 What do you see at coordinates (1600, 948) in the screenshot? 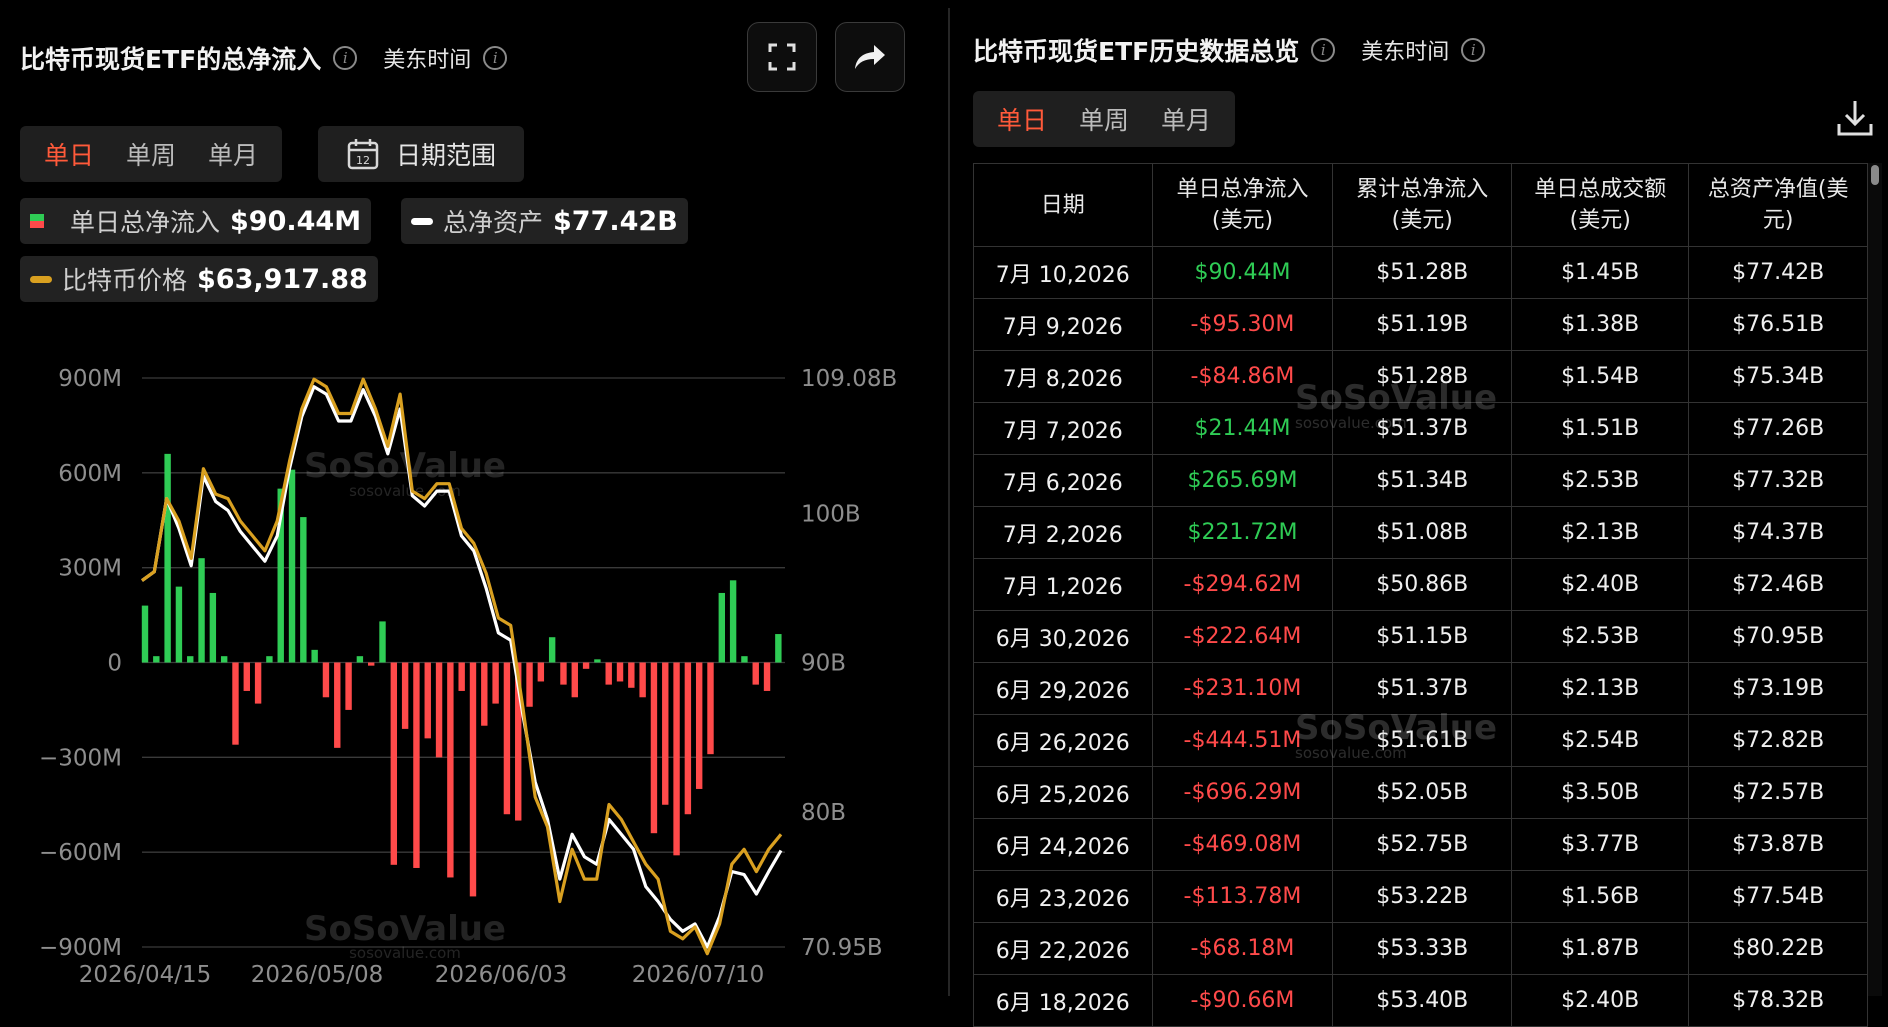
I see `cell-volume: $1.87B` at bounding box center [1600, 948].